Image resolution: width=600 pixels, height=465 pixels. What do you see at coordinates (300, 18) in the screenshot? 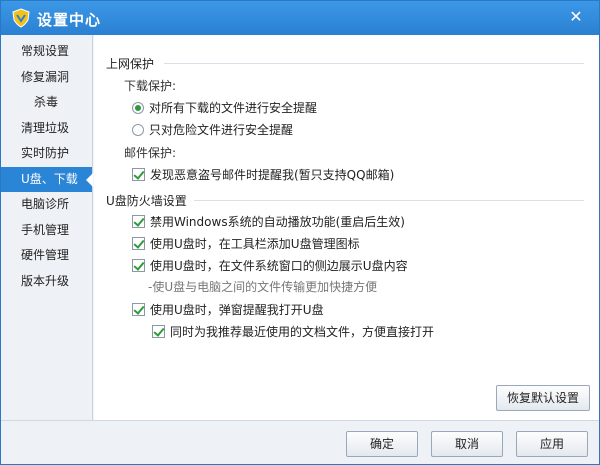
I see `title-bar: 设置中心 ✕` at bounding box center [300, 18].